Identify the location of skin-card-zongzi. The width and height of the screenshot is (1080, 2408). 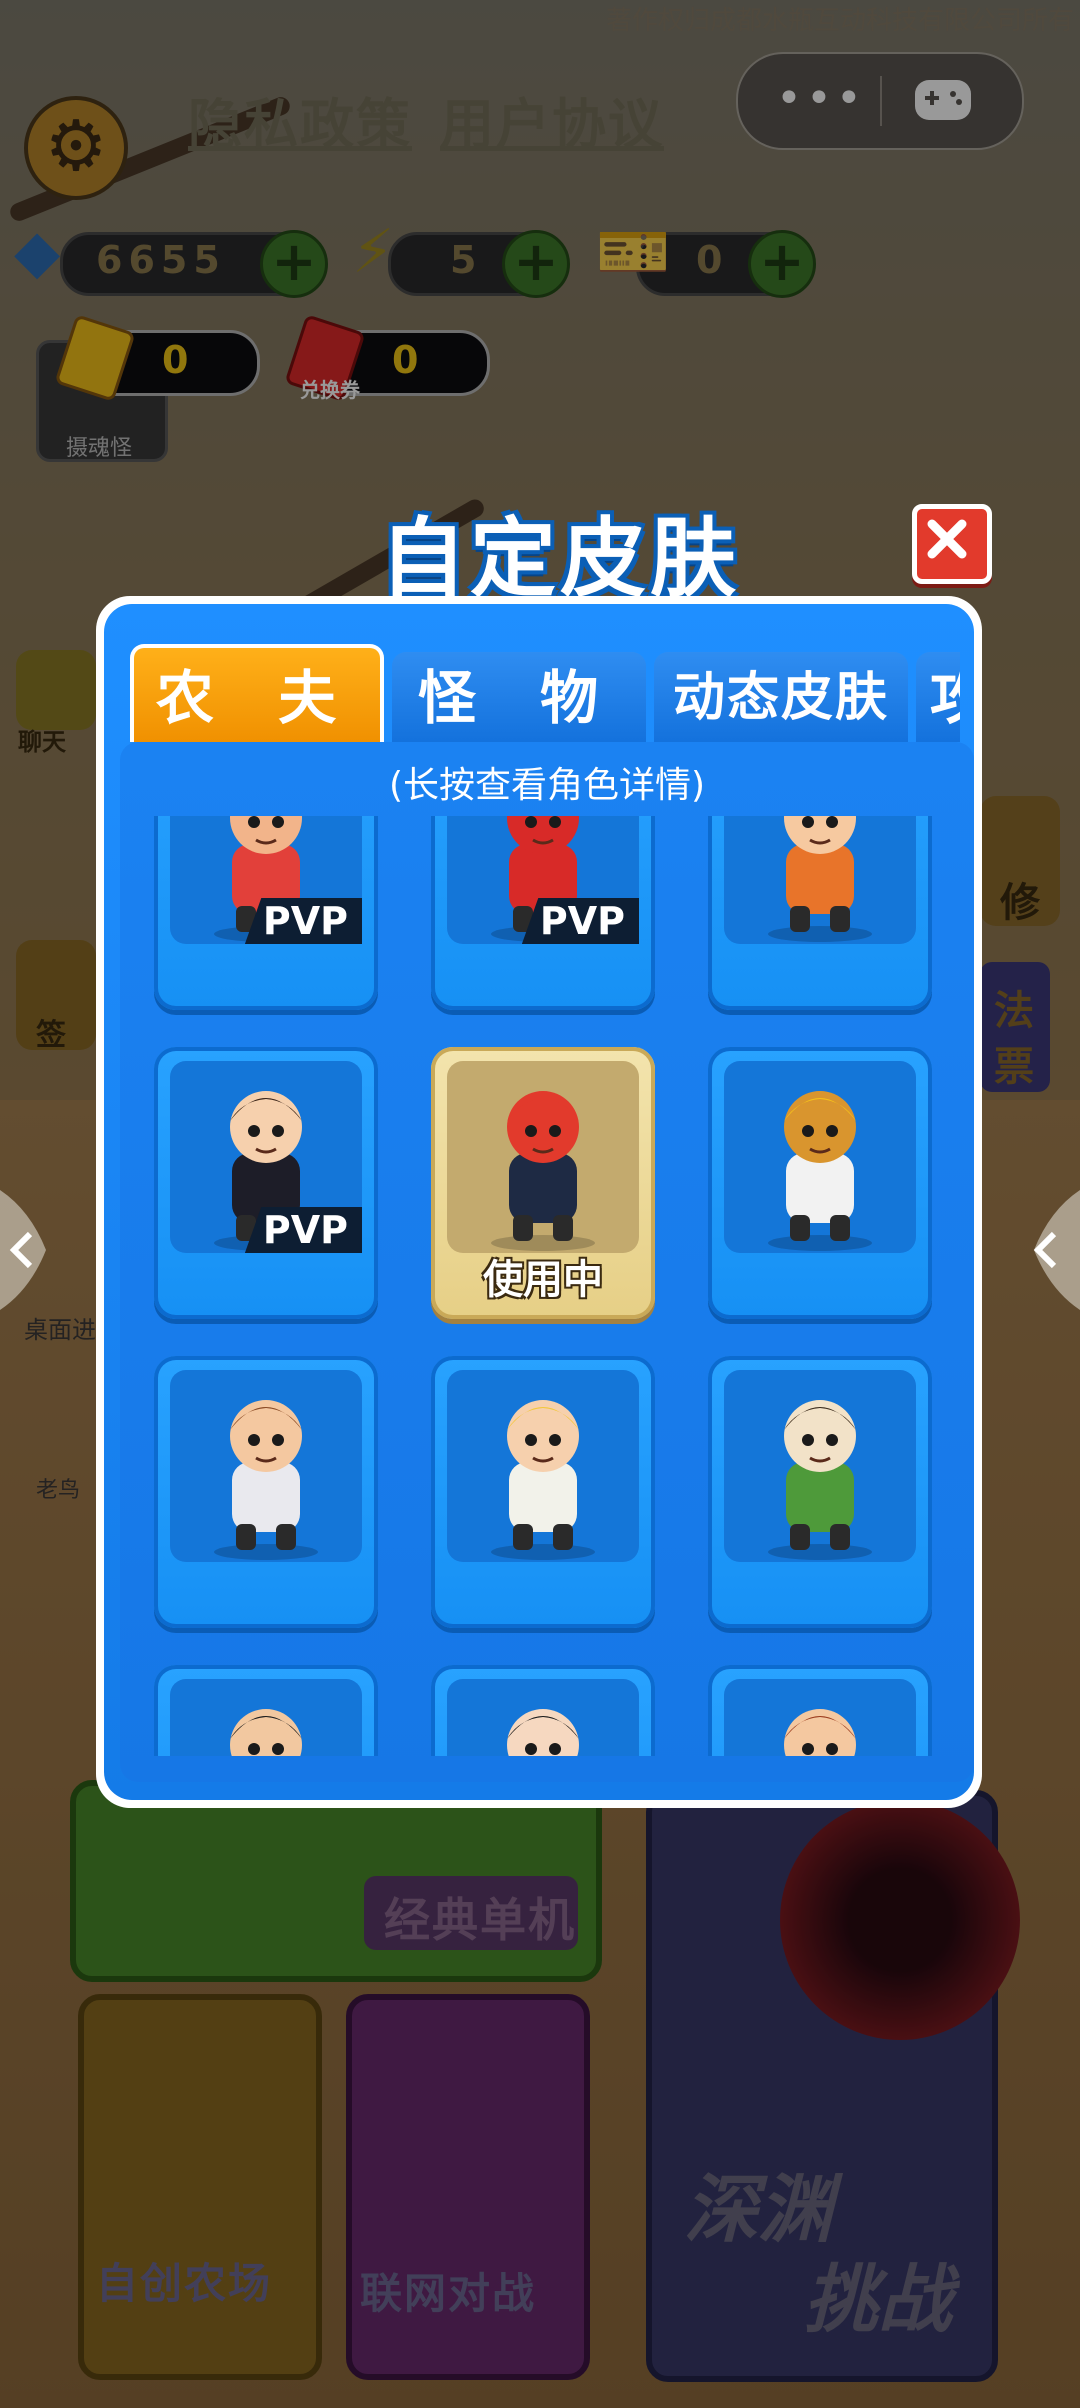
(820, 1492).